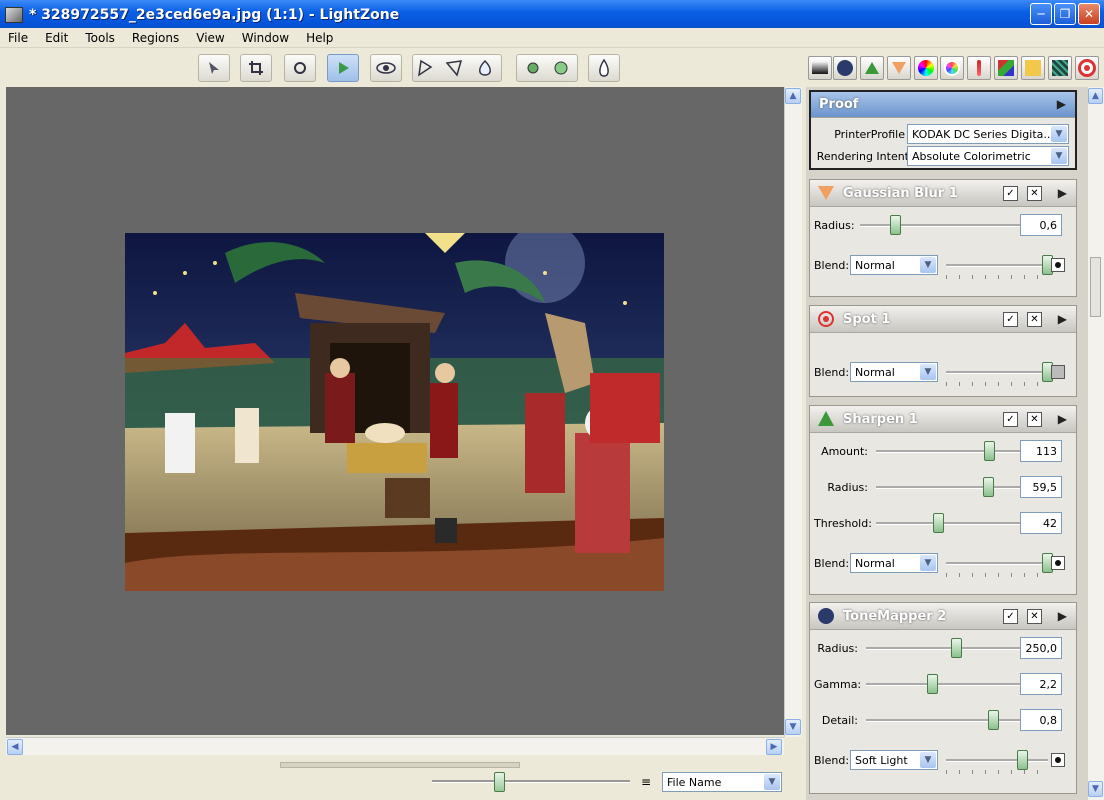 This screenshot has height=800, width=1104. What do you see at coordinates (932, 684) in the screenshot?
I see `gamma-slider-thumb` at bounding box center [932, 684].